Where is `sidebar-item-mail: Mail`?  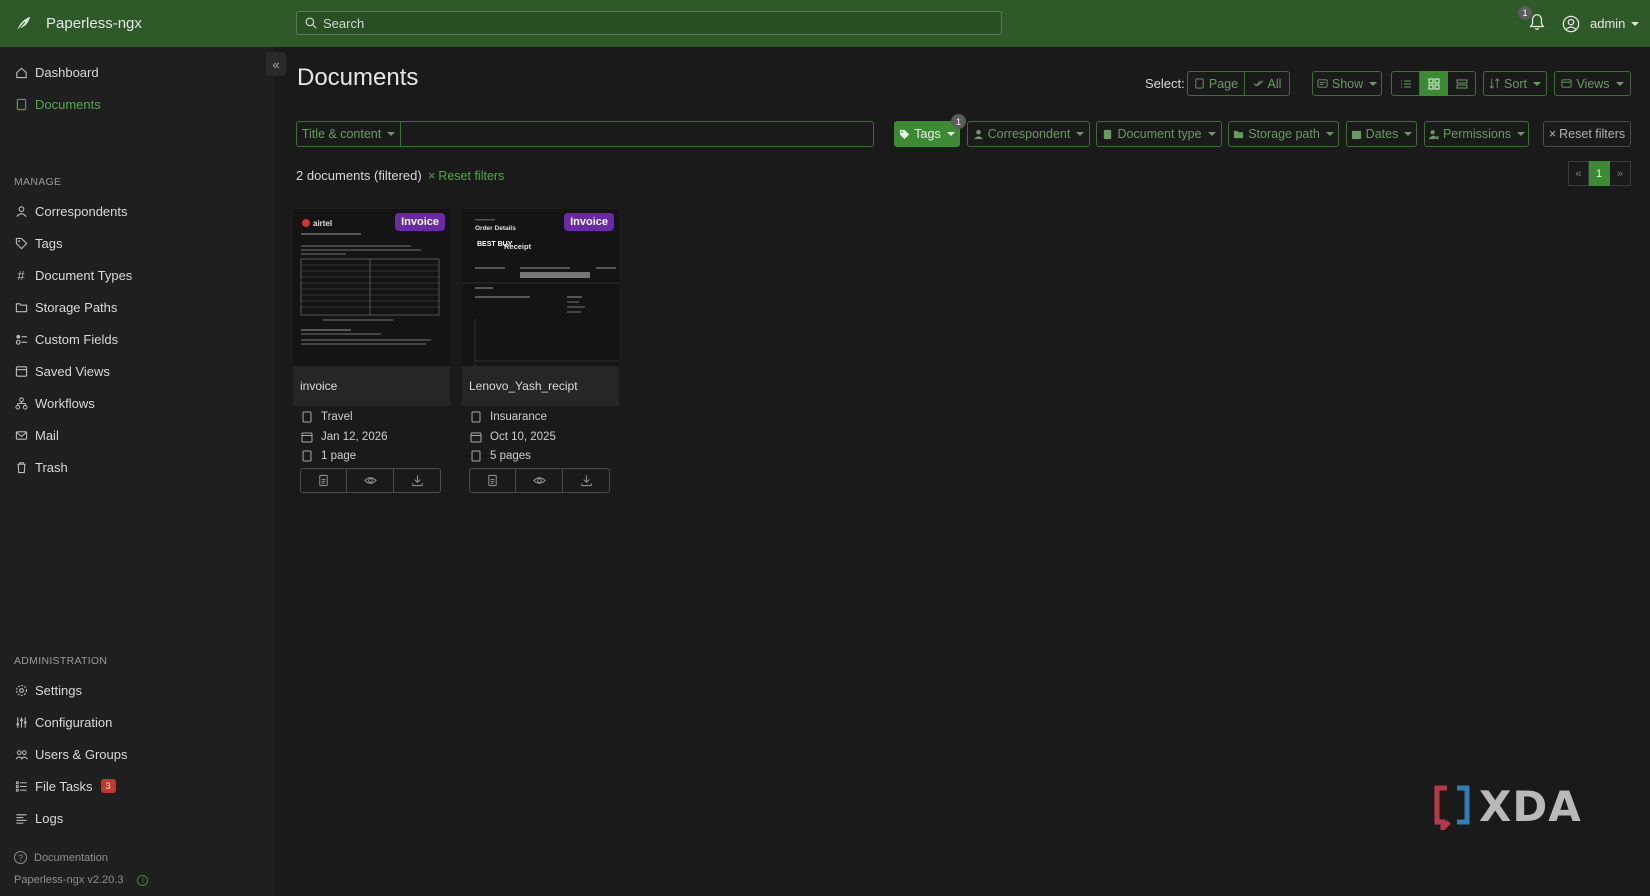 sidebar-item-mail: Mail is located at coordinates (36, 435).